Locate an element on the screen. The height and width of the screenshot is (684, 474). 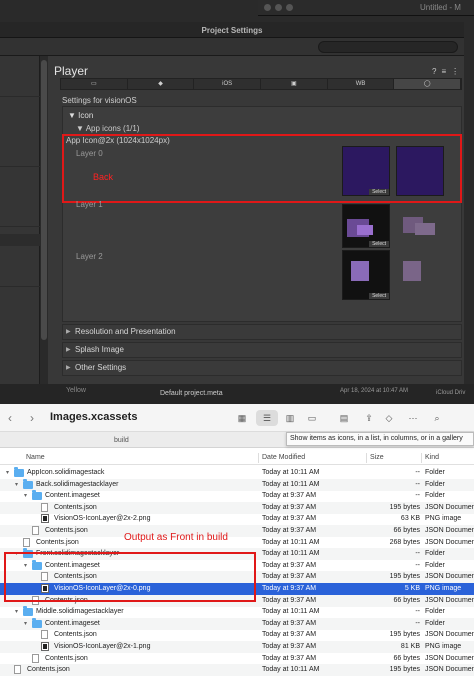
row-name: Middle.solidimagestacklayer is located at coordinates (80, 612).